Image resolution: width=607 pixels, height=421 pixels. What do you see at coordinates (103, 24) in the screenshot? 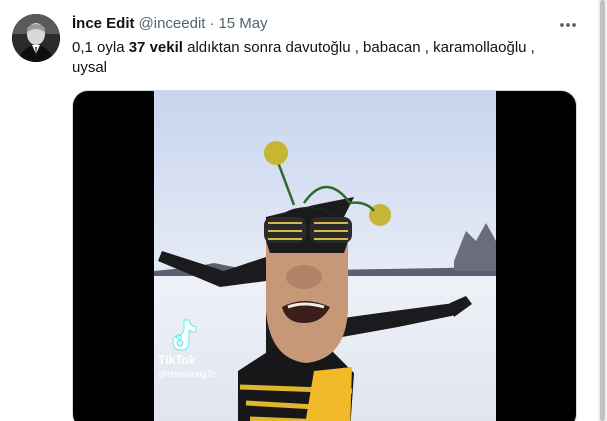
I see `display-name: İnce Edit` at bounding box center [103, 24].